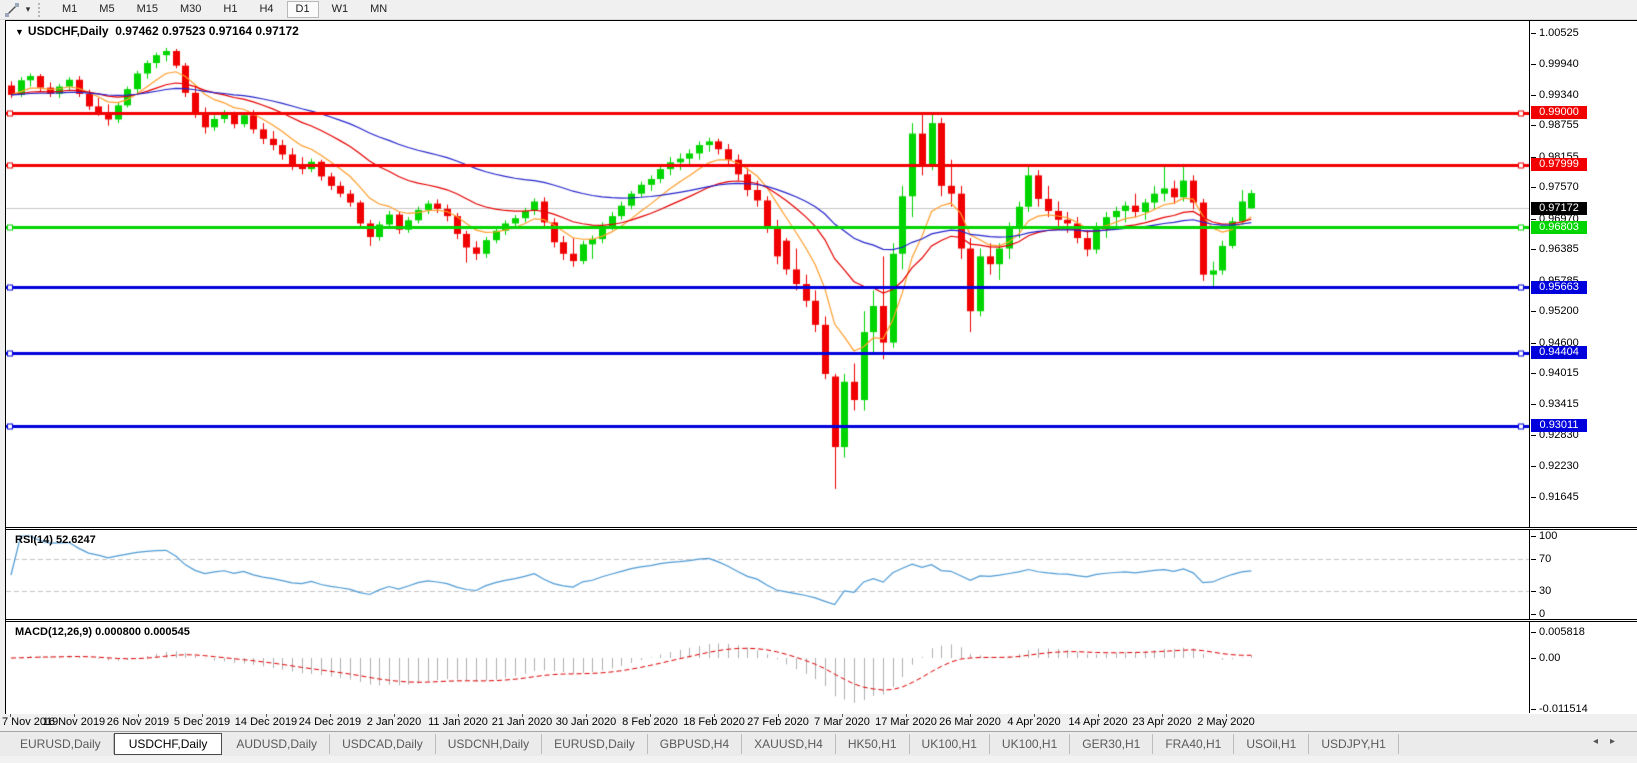 The height and width of the screenshot is (763, 1637). I want to click on timeframe-toolbar: ▾ M1 M5 M15 M30 H1 H4 D1 W1 MN, so click(818, 10).